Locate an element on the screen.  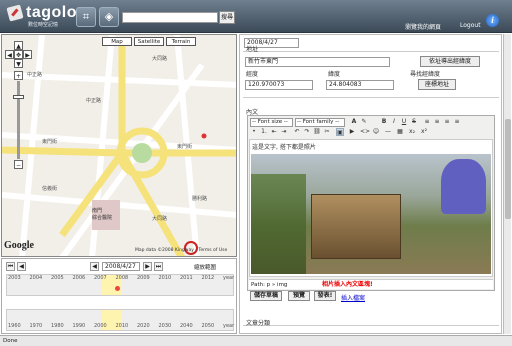
align-center-icon: ≡ is located at coordinates (437, 122).